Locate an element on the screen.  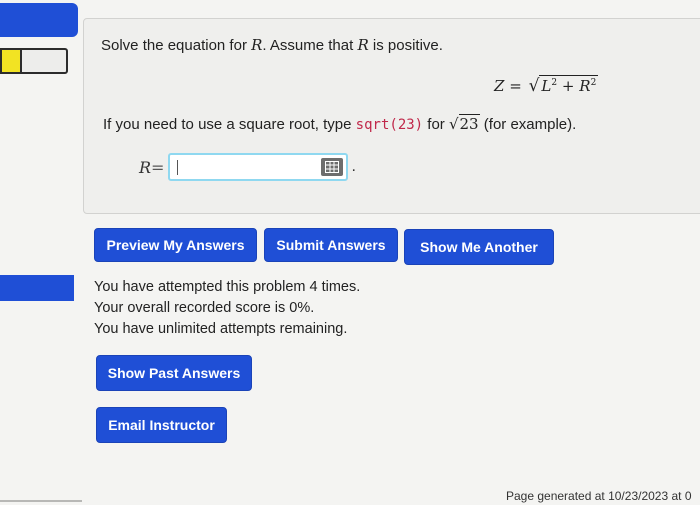
answer-equals: = is located at coordinates (158, 167).